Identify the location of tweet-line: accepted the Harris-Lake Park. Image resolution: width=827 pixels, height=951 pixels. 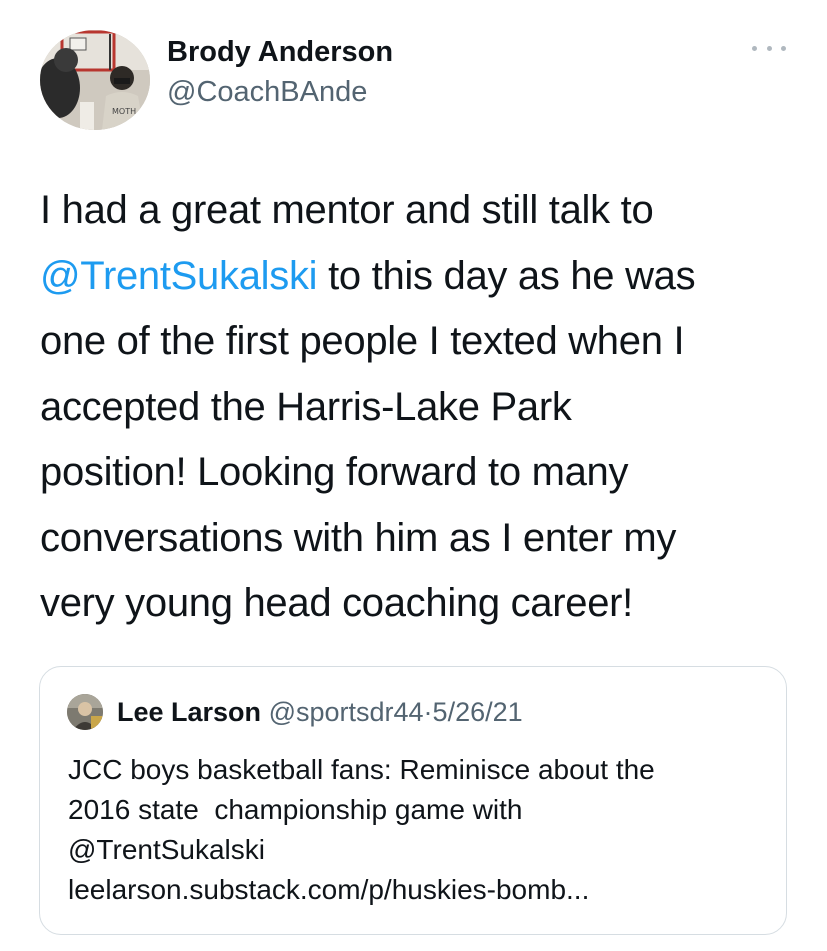
(306, 406).